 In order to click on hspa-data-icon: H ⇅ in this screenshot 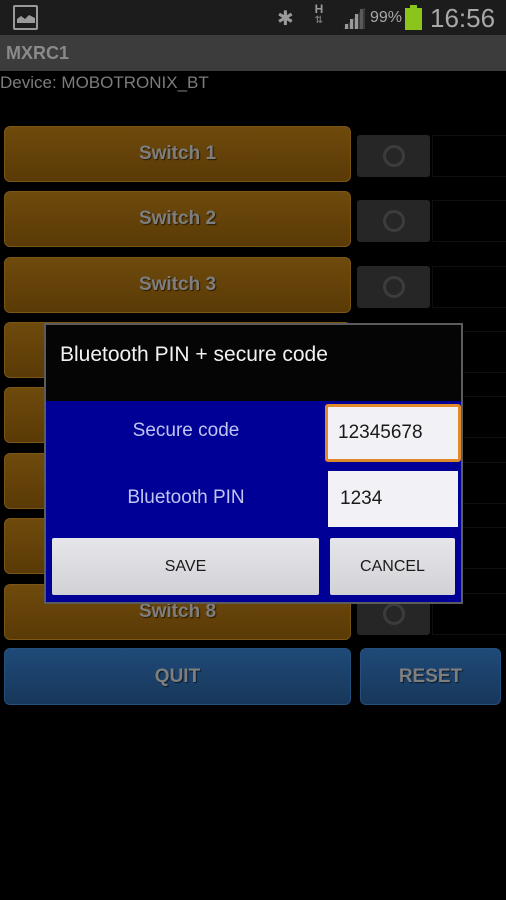, I will do `click(319, 14)`.